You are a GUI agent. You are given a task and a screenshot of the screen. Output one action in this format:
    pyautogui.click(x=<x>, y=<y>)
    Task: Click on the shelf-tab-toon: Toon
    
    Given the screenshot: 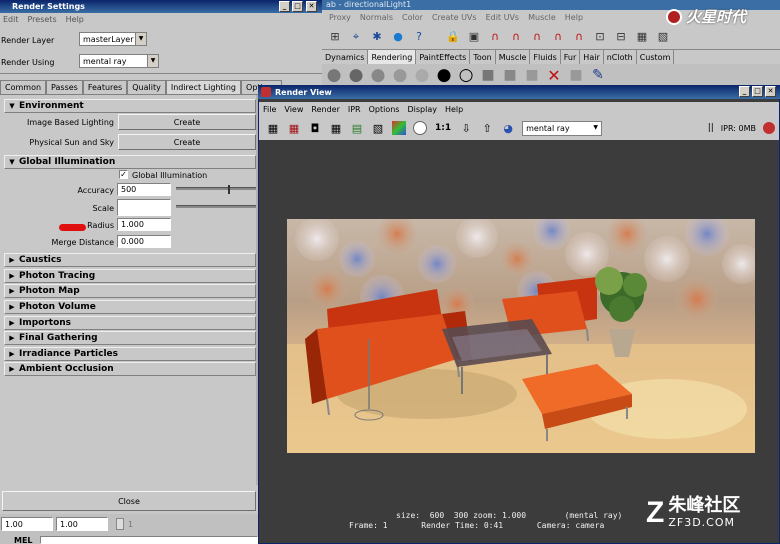 What is the action you would take?
    pyautogui.click(x=483, y=57)
    